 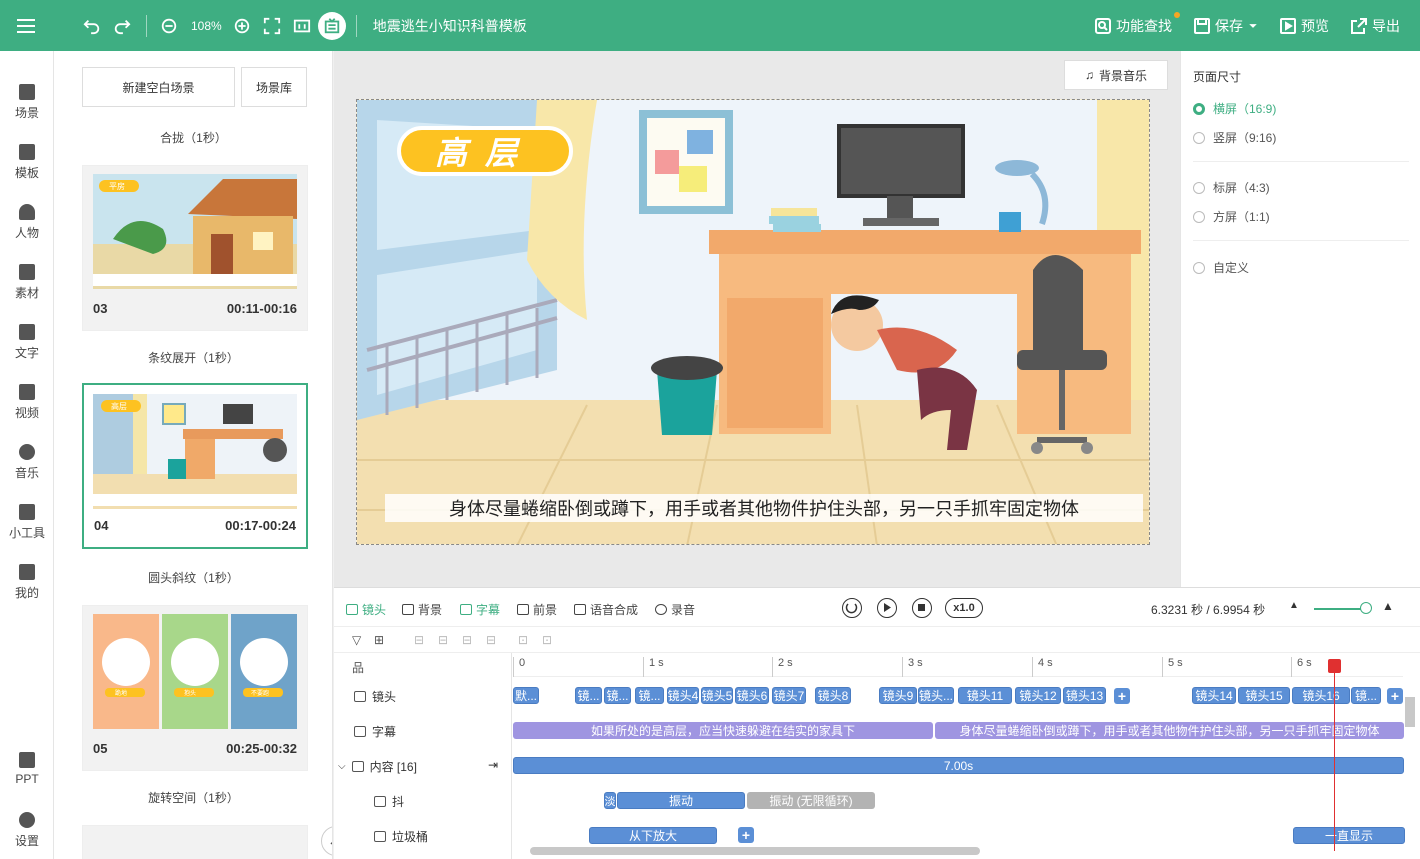 What do you see at coordinates (485, 151) in the screenshot?
I see `scene-title-tag: 高层` at bounding box center [485, 151].